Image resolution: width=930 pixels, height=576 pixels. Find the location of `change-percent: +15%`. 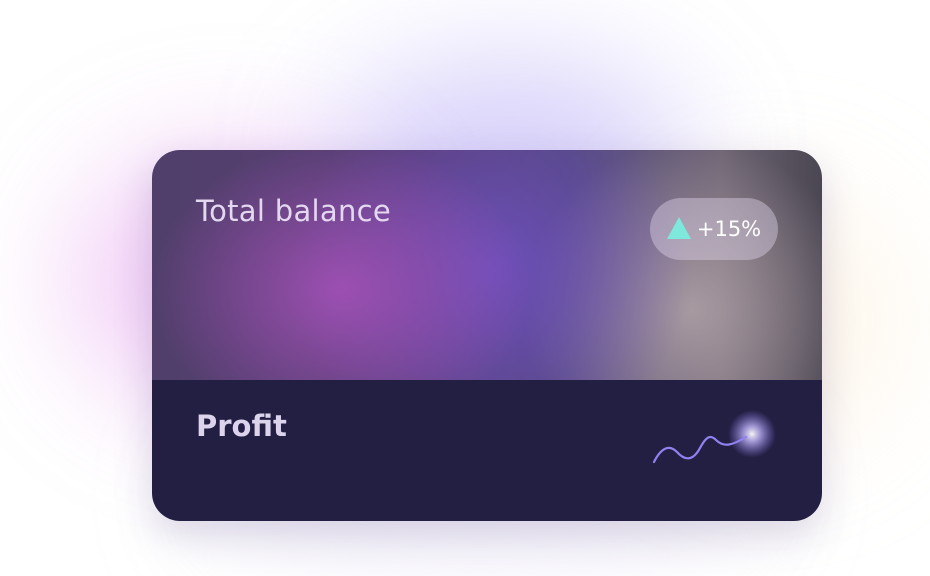

change-percent: +15% is located at coordinates (729, 229).